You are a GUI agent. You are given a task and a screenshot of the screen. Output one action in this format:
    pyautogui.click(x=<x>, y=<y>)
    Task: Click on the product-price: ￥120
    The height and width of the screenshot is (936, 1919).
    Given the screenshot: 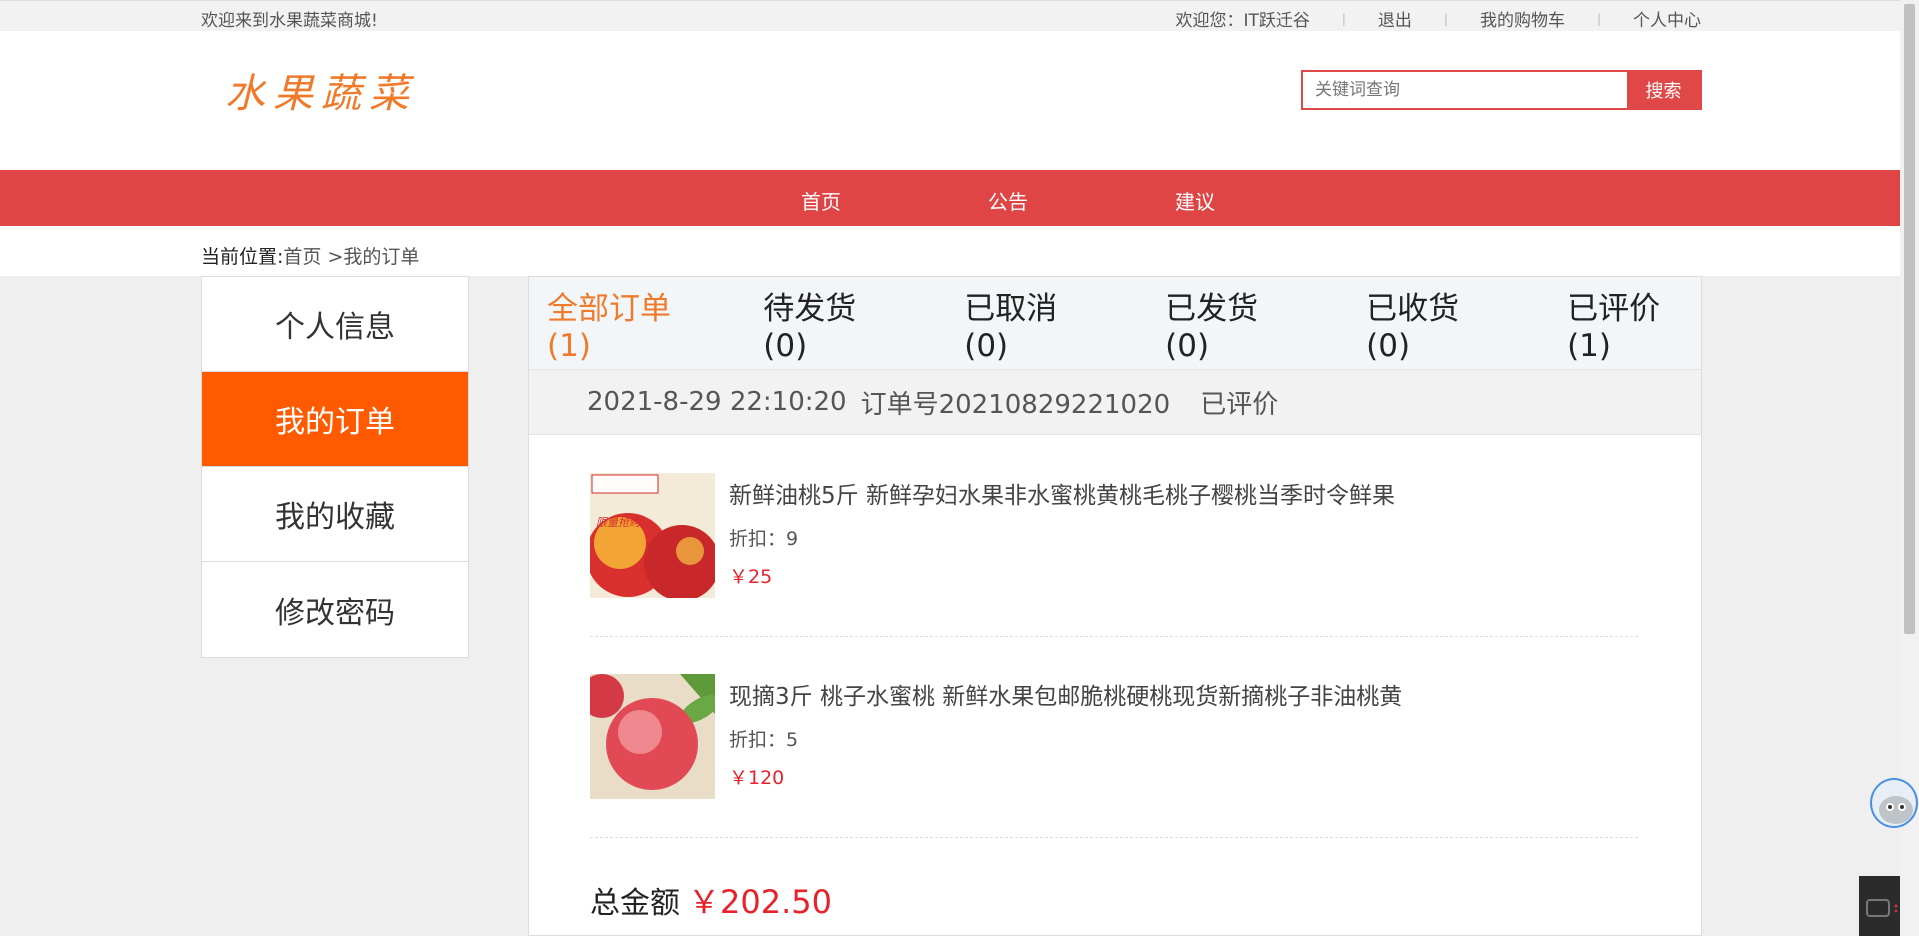 What is the action you would take?
    pyautogui.click(x=757, y=778)
    